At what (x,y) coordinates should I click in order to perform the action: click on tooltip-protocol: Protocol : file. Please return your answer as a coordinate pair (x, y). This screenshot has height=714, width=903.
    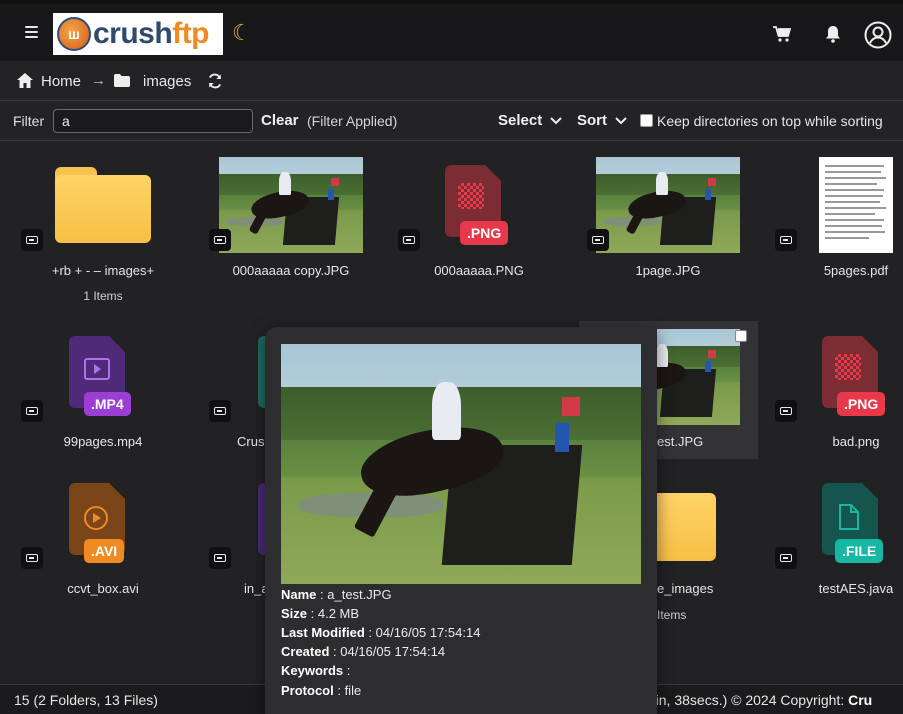
    Looking at the image, I should click on (321, 690).